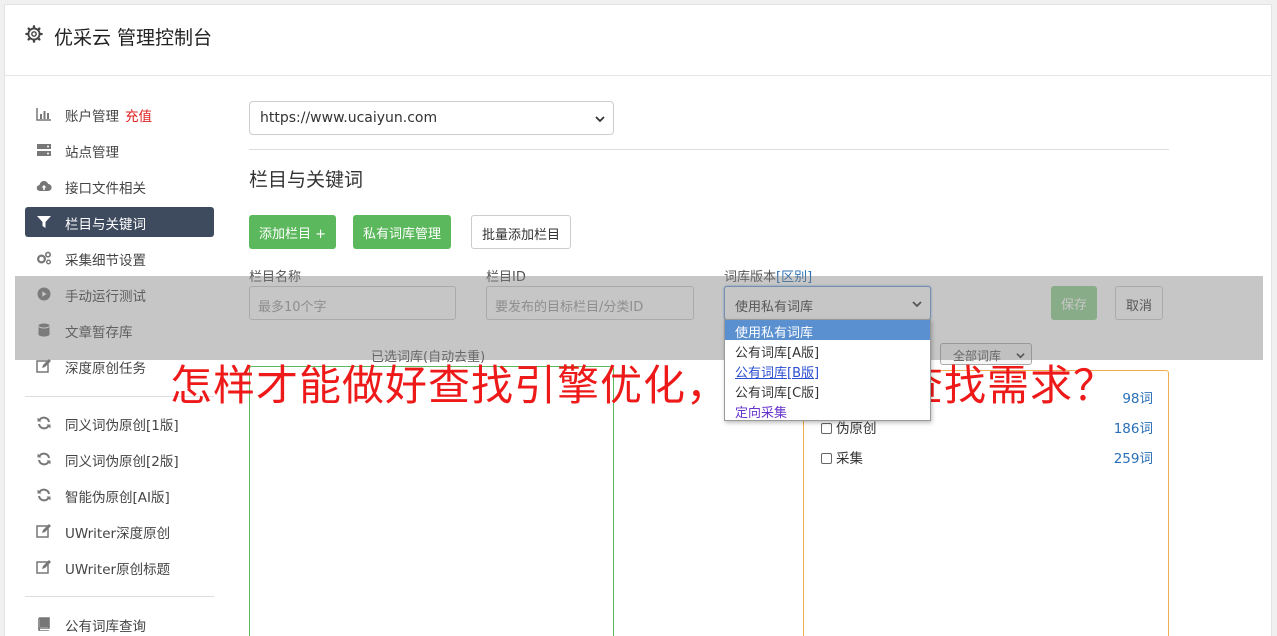 The image size is (1277, 636). What do you see at coordinates (306, 180) in the screenshot?
I see `section-title: 栏目与关键词` at bounding box center [306, 180].